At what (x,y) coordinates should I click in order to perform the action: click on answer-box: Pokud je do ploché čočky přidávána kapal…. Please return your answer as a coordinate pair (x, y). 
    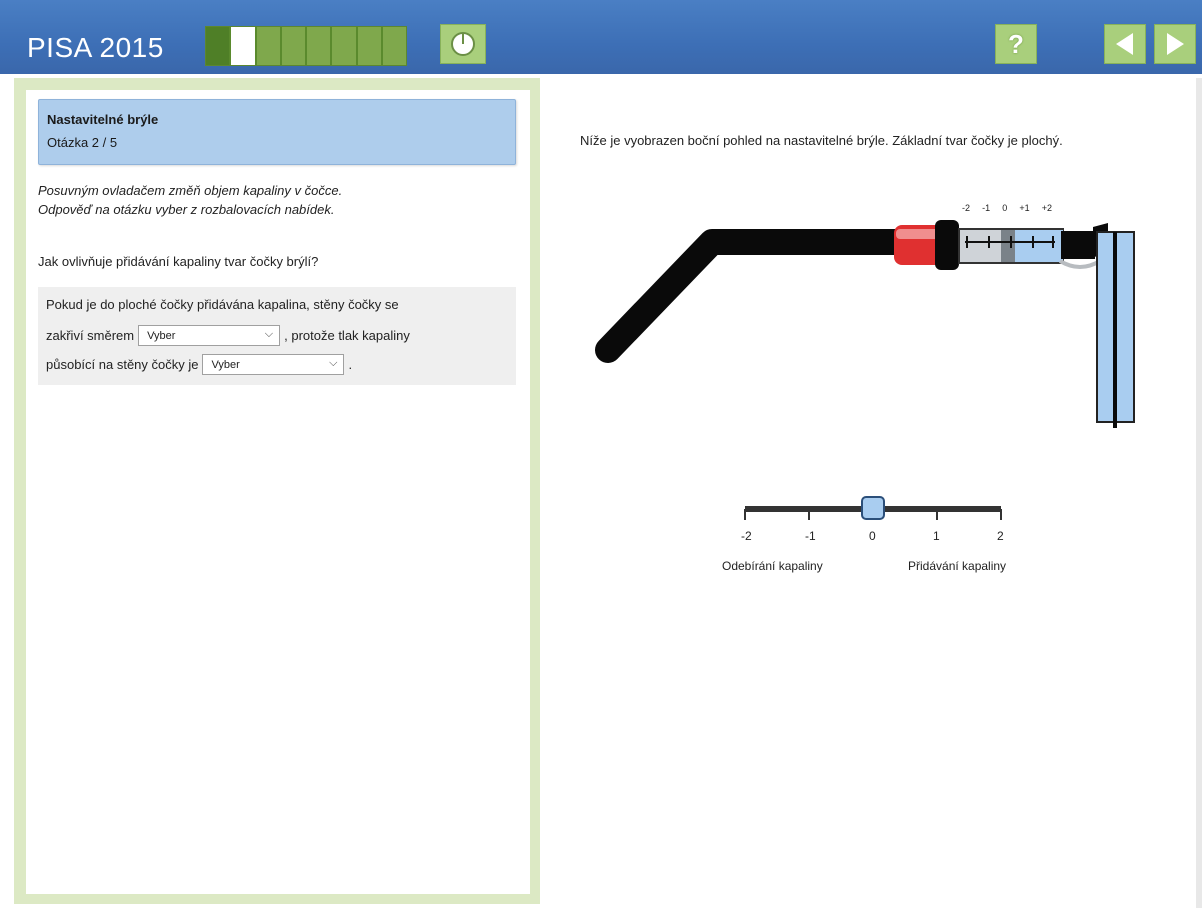
    Looking at the image, I should click on (277, 336).